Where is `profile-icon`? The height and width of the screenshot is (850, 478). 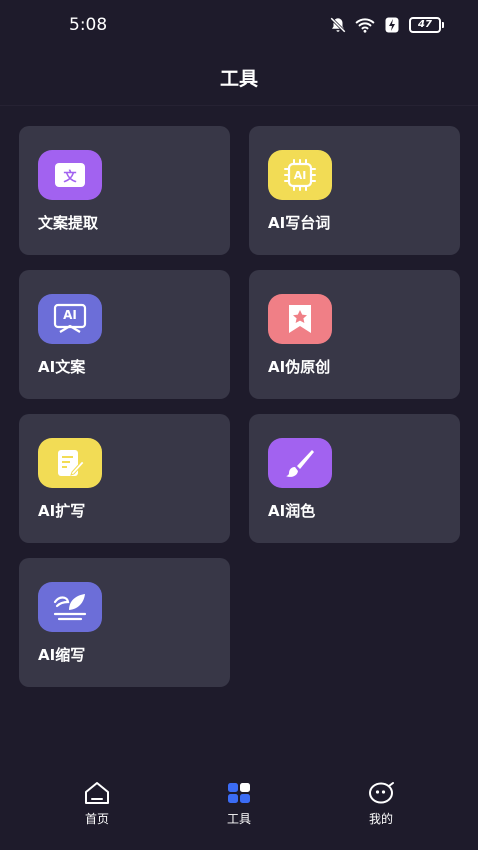
profile-icon is located at coordinates (381, 793).